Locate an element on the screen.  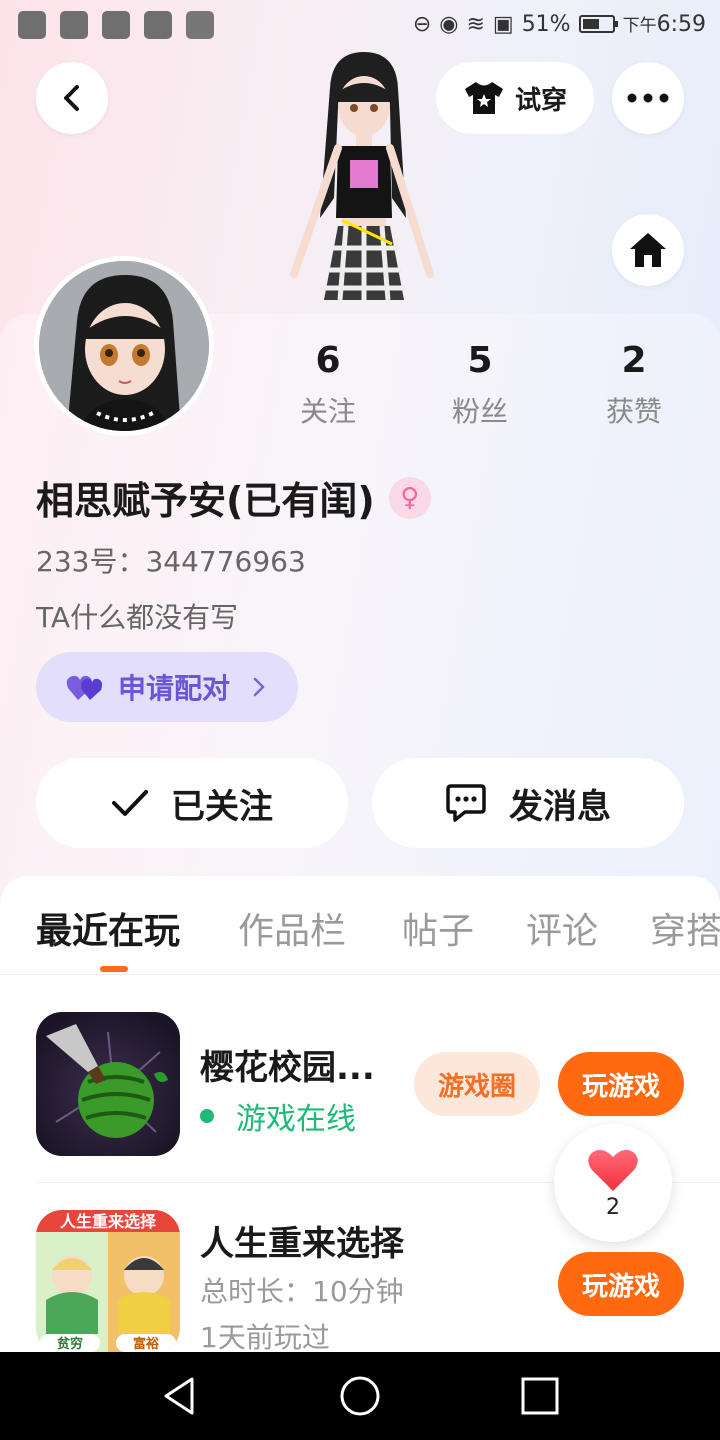
send-message-button: 发消息 is located at coordinates (528, 803).